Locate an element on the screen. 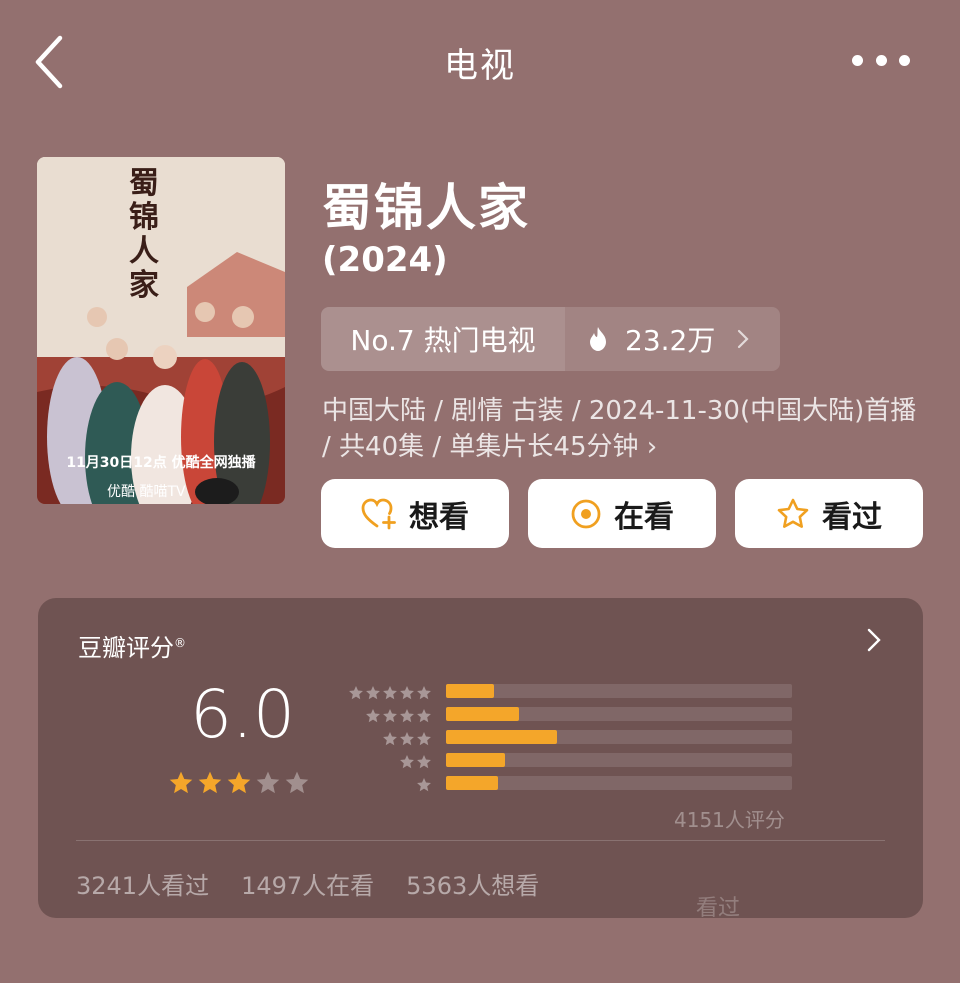 This screenshot has width=960, height=983. flame-icon is located at coordinates (598, 339).